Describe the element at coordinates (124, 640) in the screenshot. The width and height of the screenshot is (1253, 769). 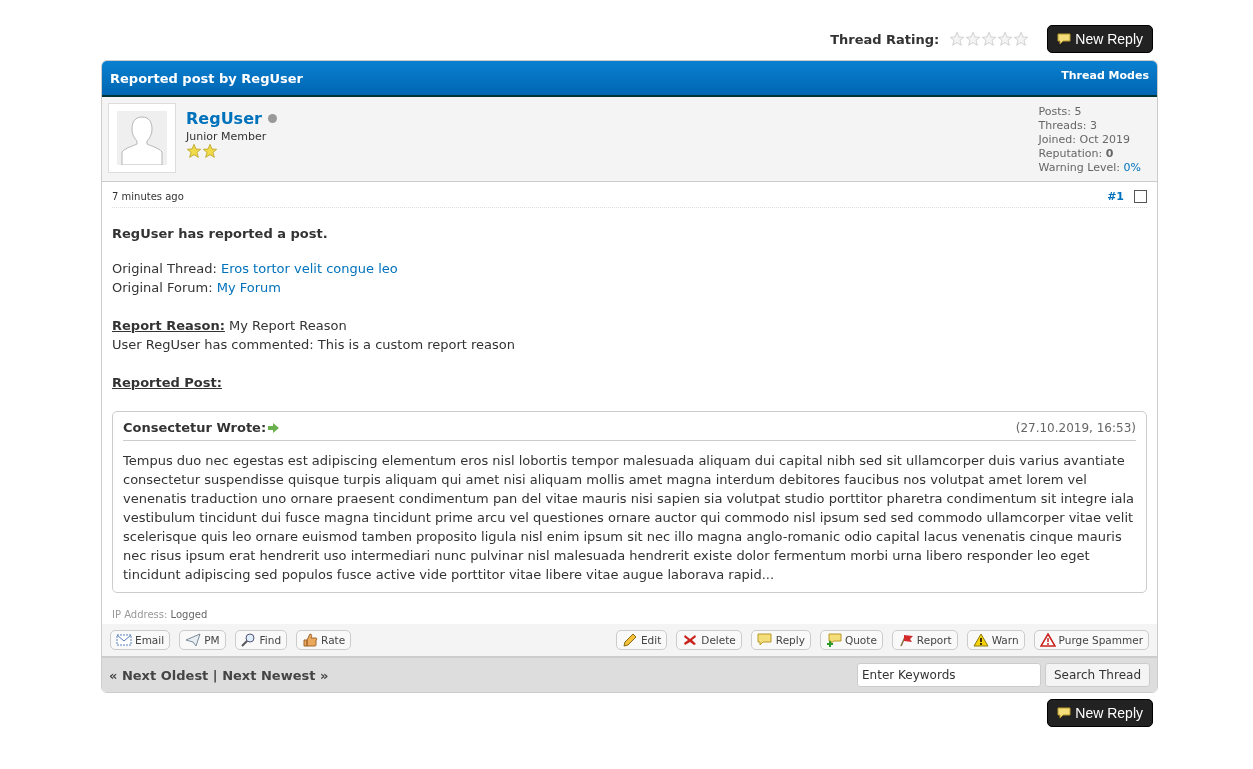
I see `envelope-icon` at that location.